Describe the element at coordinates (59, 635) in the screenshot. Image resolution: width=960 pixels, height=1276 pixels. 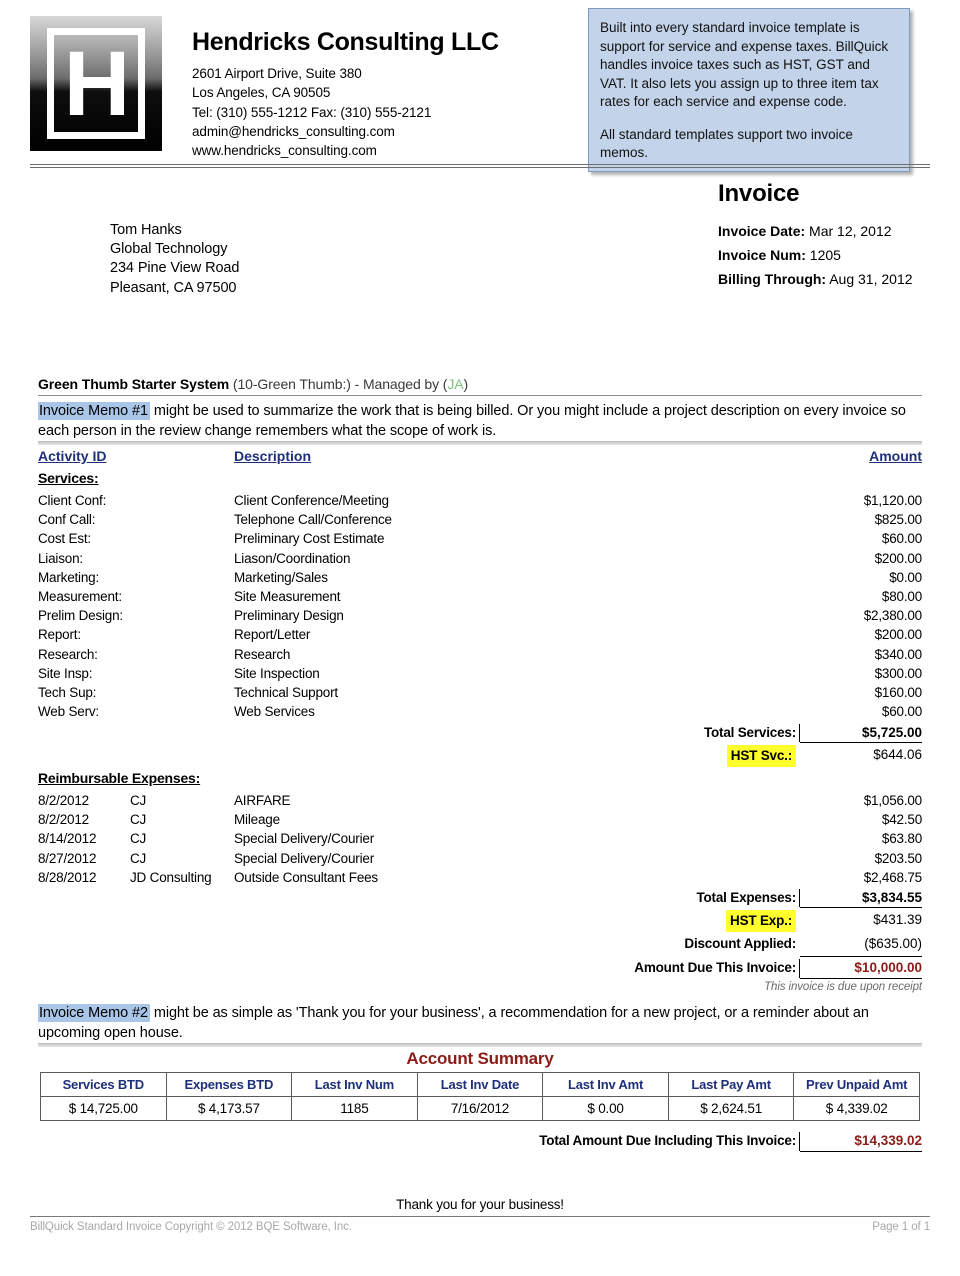
I see `service-activity-id: Report:` at that location.